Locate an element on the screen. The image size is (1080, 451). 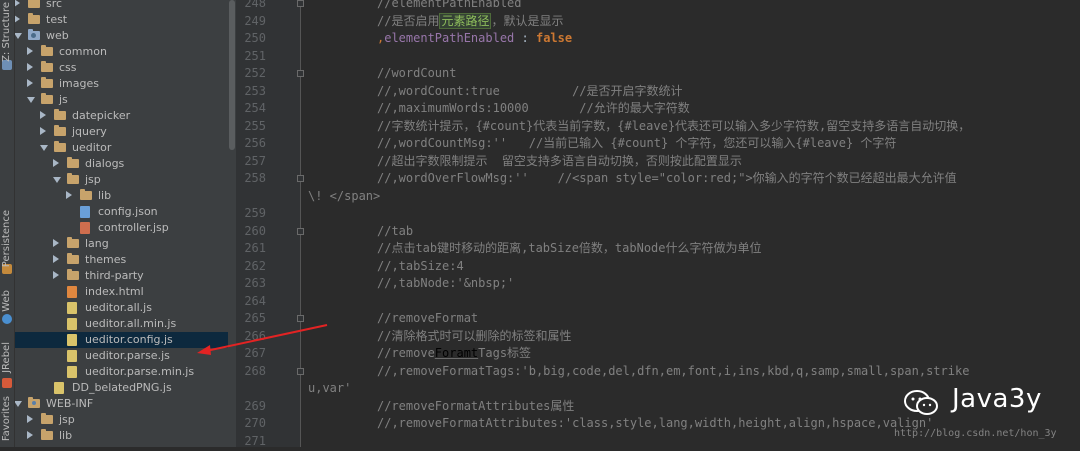
folder-icon is located at coordinates (34, 34).